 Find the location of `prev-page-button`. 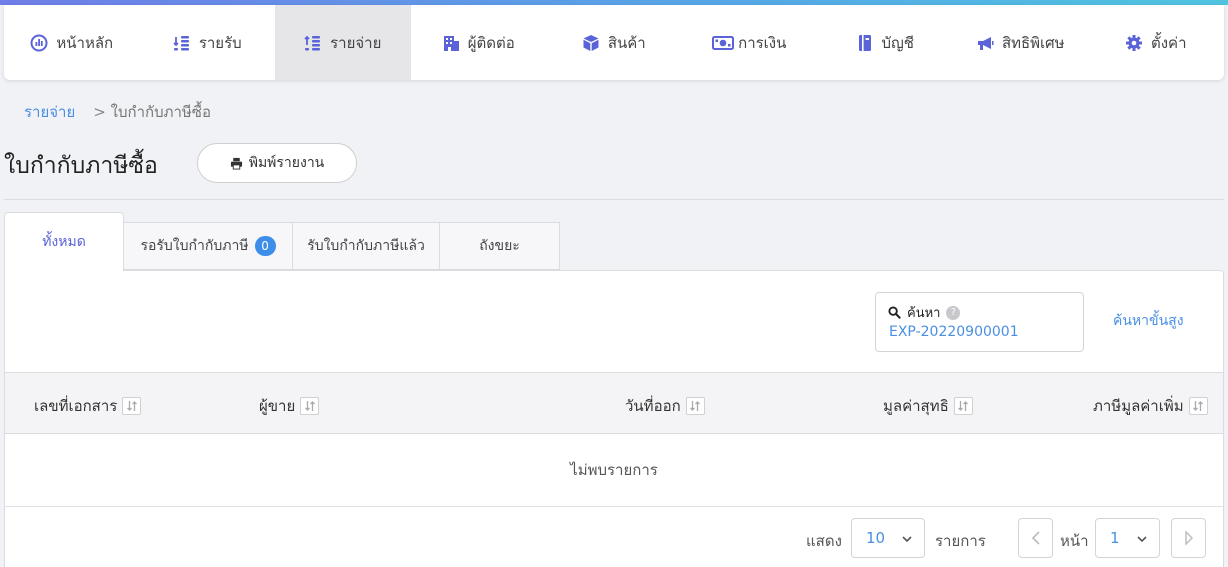

prev-page-button is located at coordinates (1035, 538).